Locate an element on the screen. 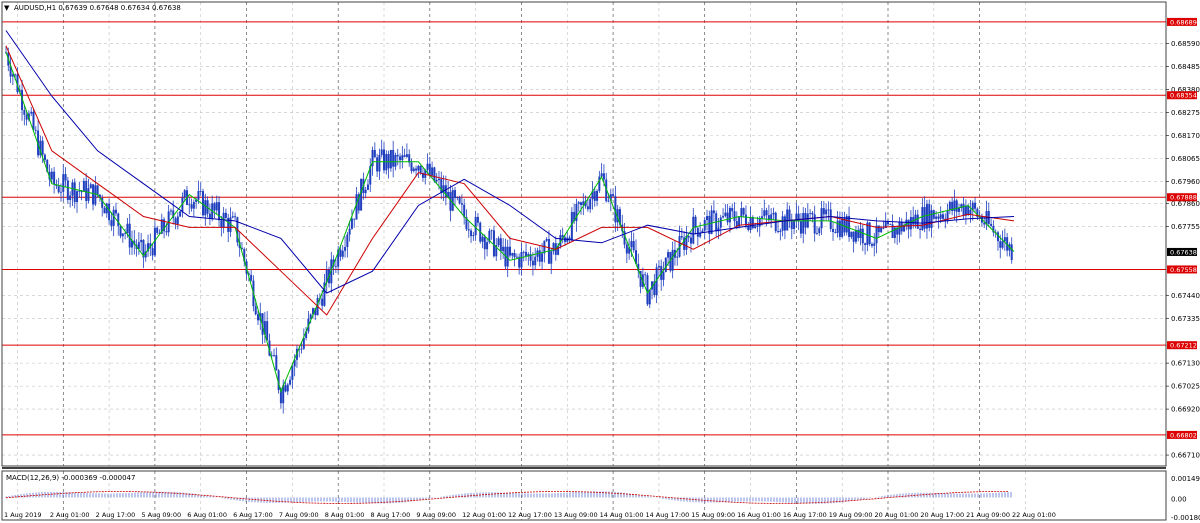  time-axis-label: 2 Aug 01:00 is located at coordinates (70, 515).